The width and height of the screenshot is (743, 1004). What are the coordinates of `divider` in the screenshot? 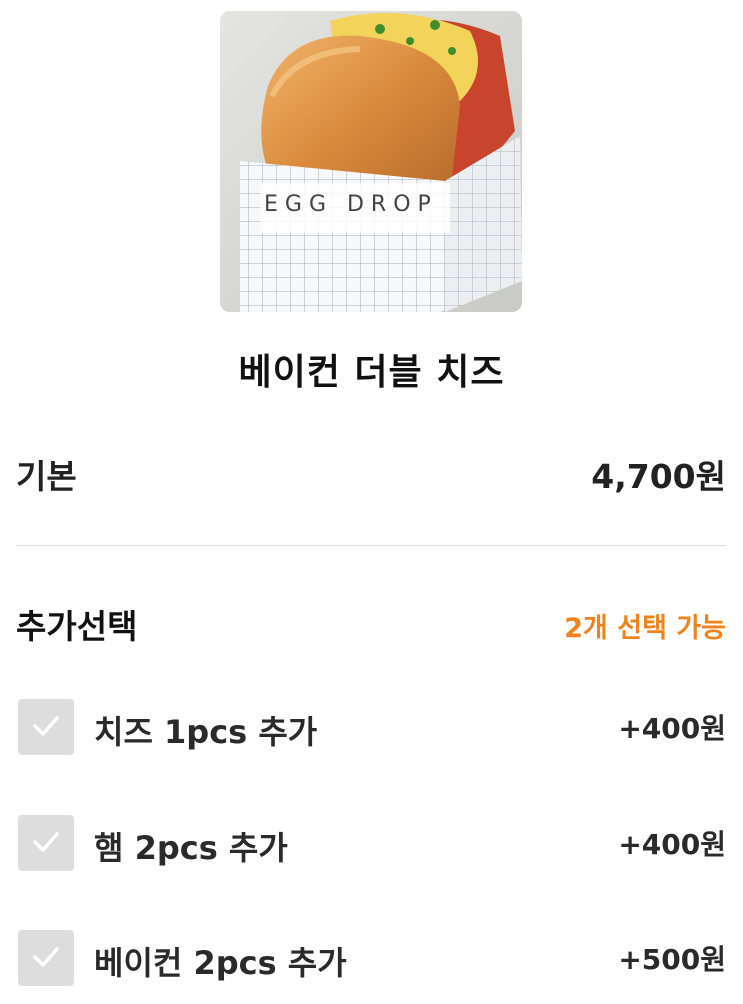 It's located at (371, 545).